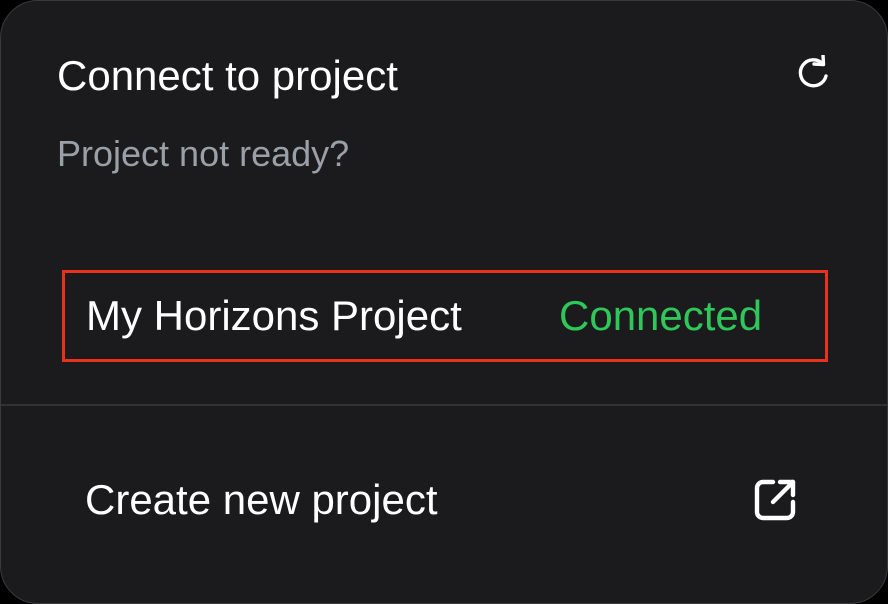  I want to click on refresh-icon, so click(813, 70).